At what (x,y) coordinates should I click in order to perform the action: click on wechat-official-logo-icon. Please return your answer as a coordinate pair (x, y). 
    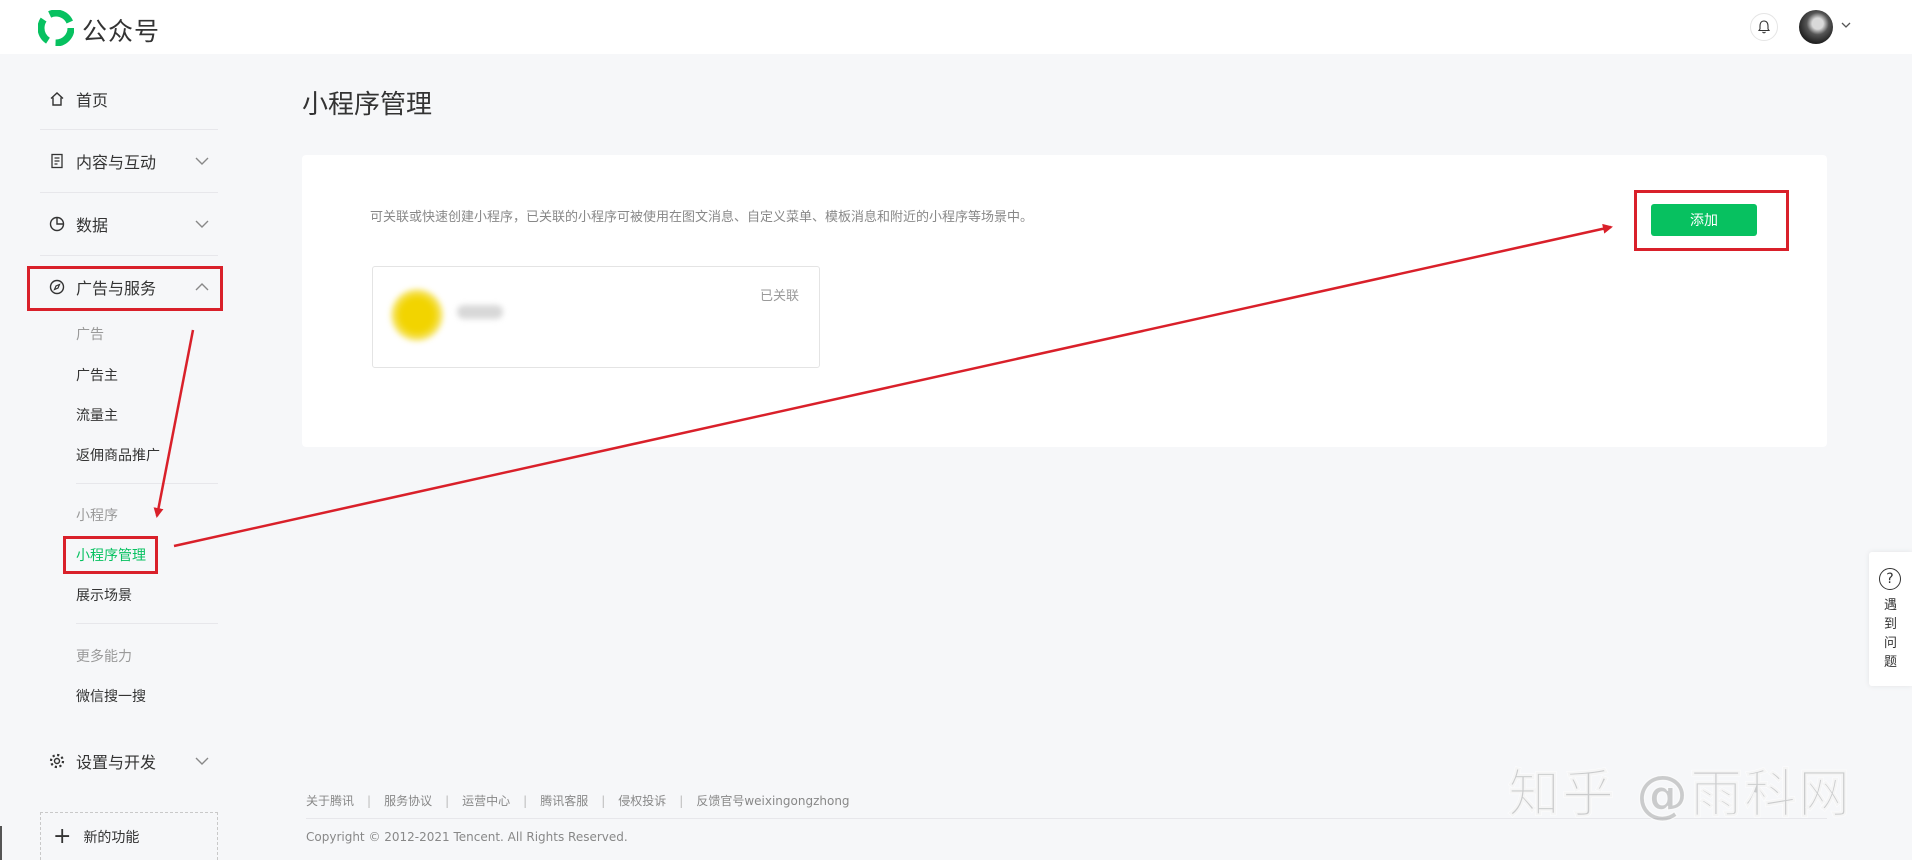
    Looking at the image, I should click on (56, 28).